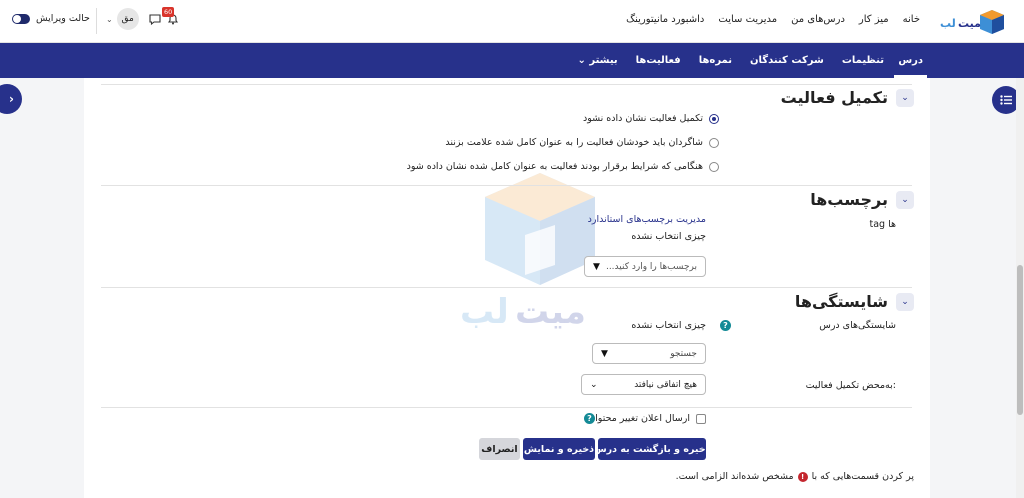 The image size is (1024, 498). What do you see at coordinates (834, 97) in the screenshot?
I see `section-completion-title: تکمیل فعالیت` at bounding box center [834, 97].